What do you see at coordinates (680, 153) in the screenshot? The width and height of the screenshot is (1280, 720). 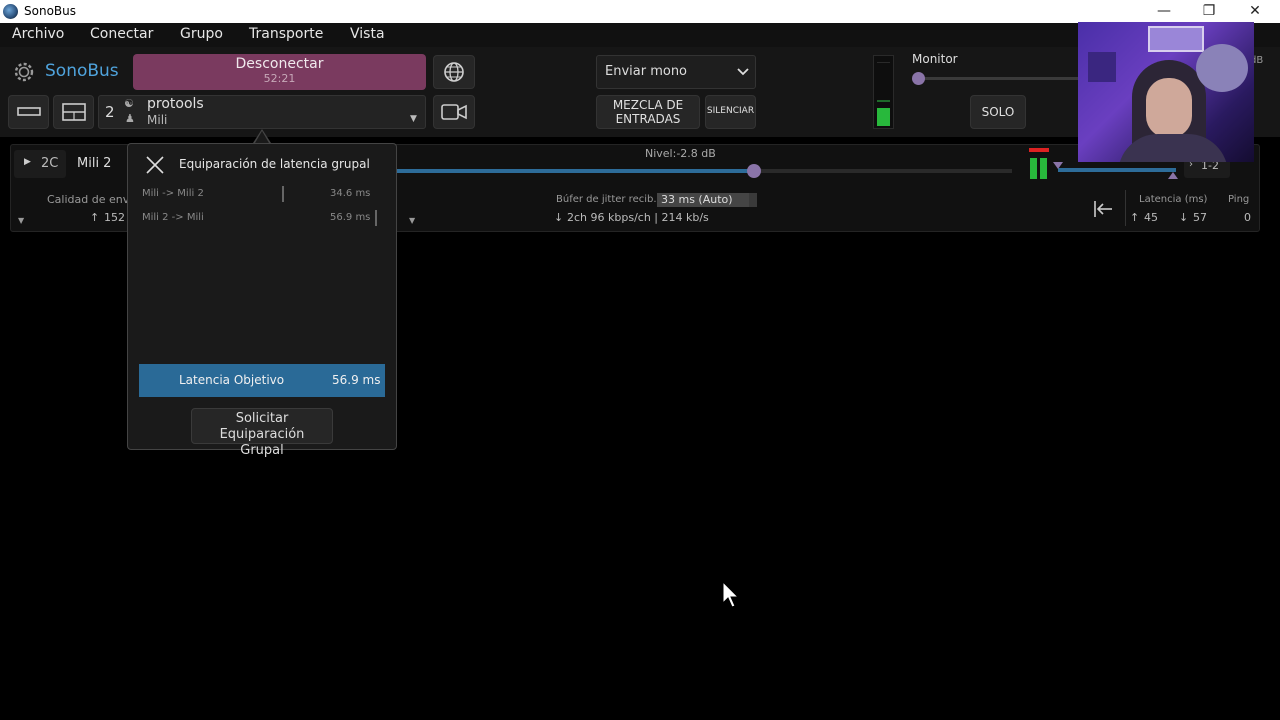 I see `level-label: Nivel:-2.8 dB` at bounding box center [680, 153].